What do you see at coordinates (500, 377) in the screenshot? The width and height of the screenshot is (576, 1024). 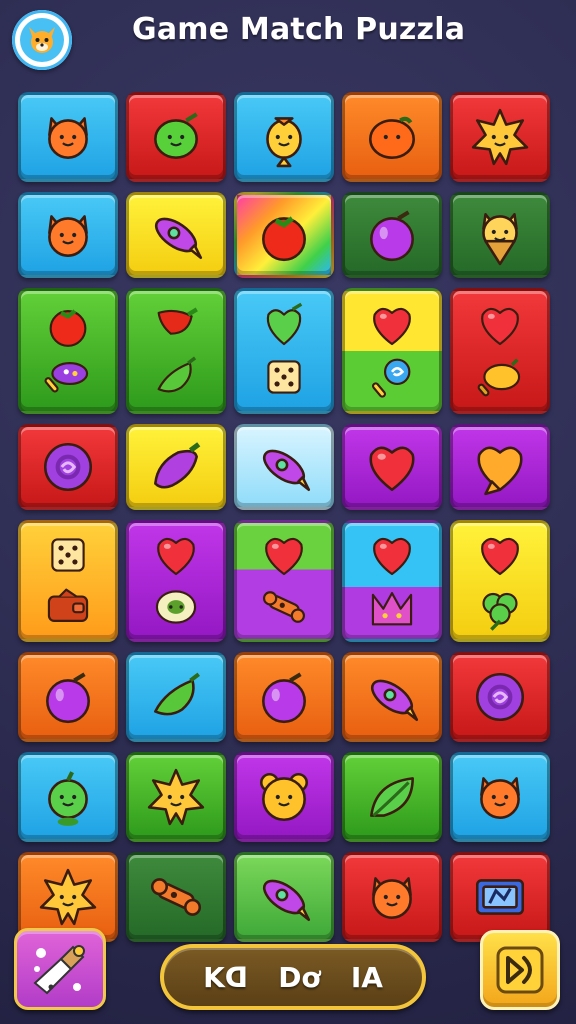 I see `lemon-icon` at bounding box center [500, 377].